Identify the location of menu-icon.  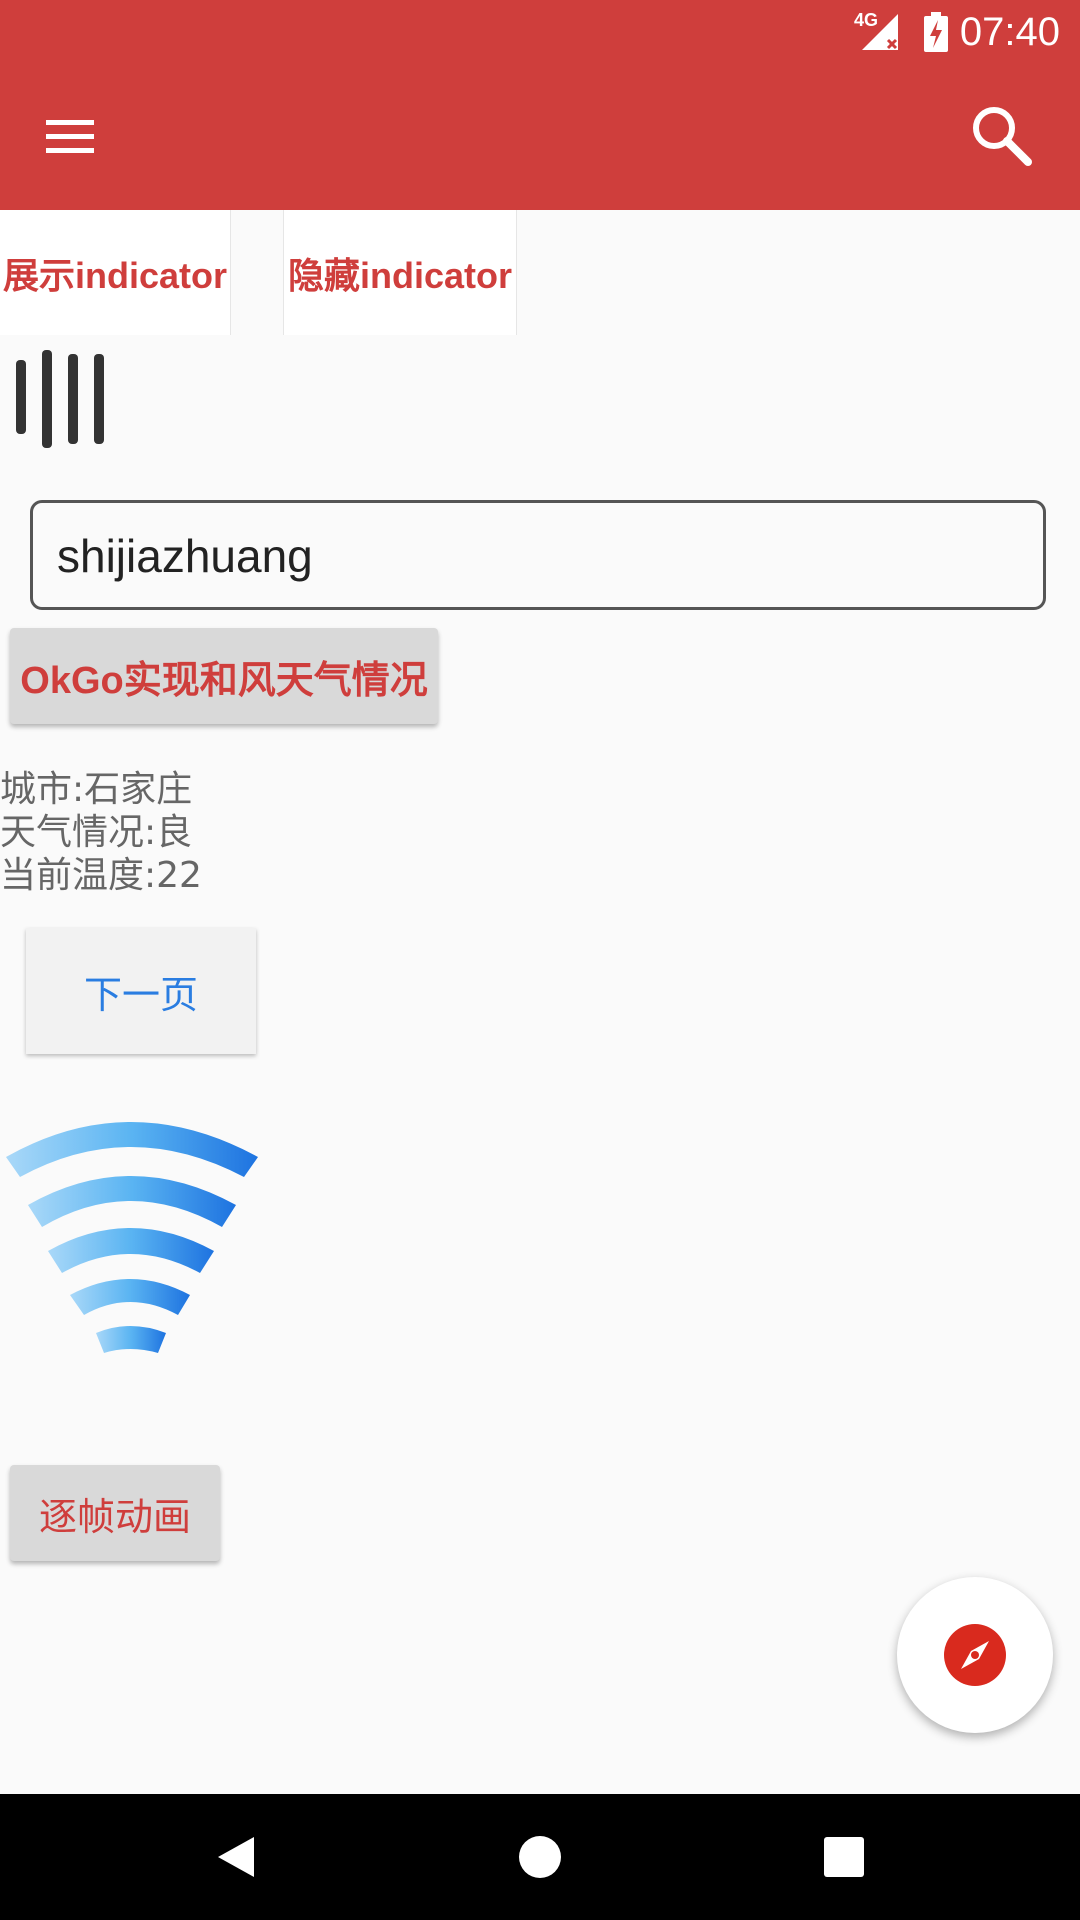
(70, 136).